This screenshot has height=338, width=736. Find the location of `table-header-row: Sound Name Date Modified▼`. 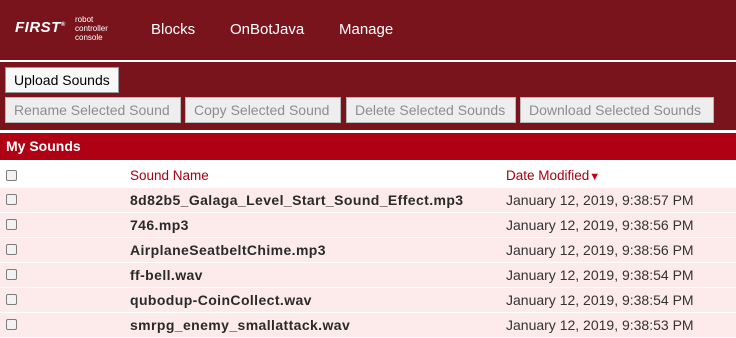

table-header-row: Sound Name Date Modified▼ is located at coordinates (368, 176).